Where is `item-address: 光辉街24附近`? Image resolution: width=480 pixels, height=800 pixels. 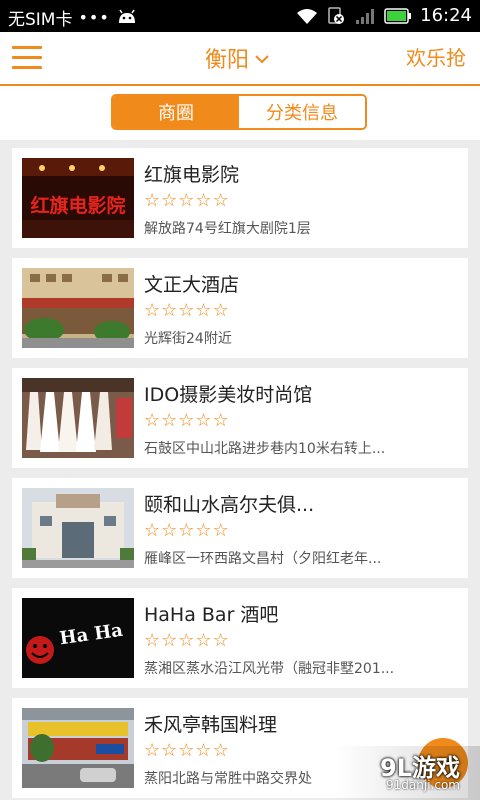
item-address: 光辉街24附近 is located at coordinates (188, 339).